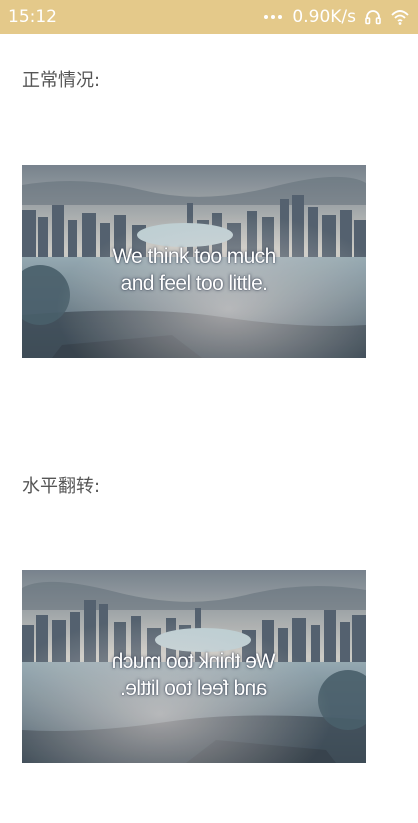  Describe the element at coordinates (400, 17) in the screenshot. I see `wifi-icon` at that location.